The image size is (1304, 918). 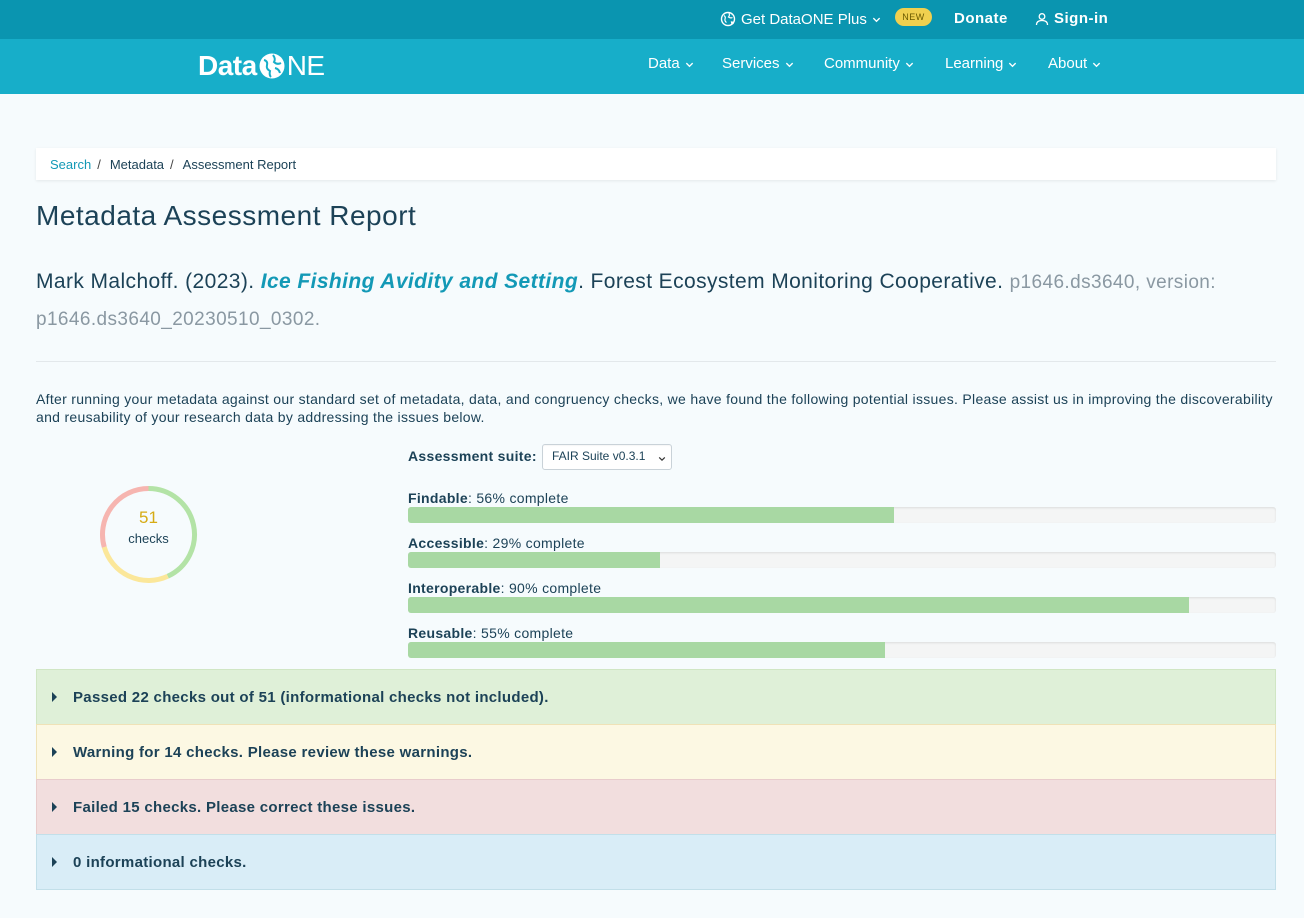 What do you see at coordinates (534, 543) in the screenshot?
I see `accessible-suffix: : 29% complete` at bounding box center [534, 543].